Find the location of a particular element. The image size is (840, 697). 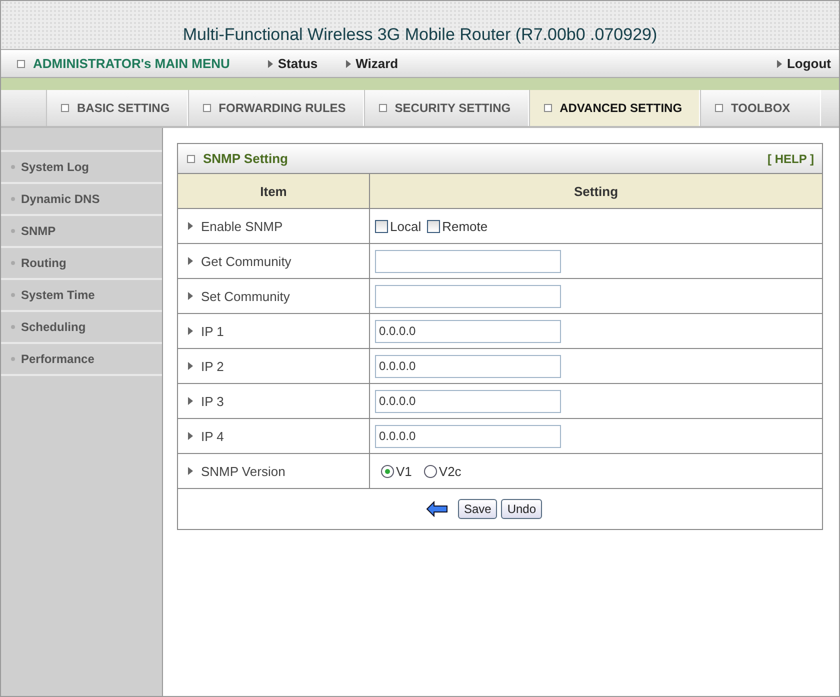

nav-tab: FORWARDING RULES is located at coordinates (276, 108).